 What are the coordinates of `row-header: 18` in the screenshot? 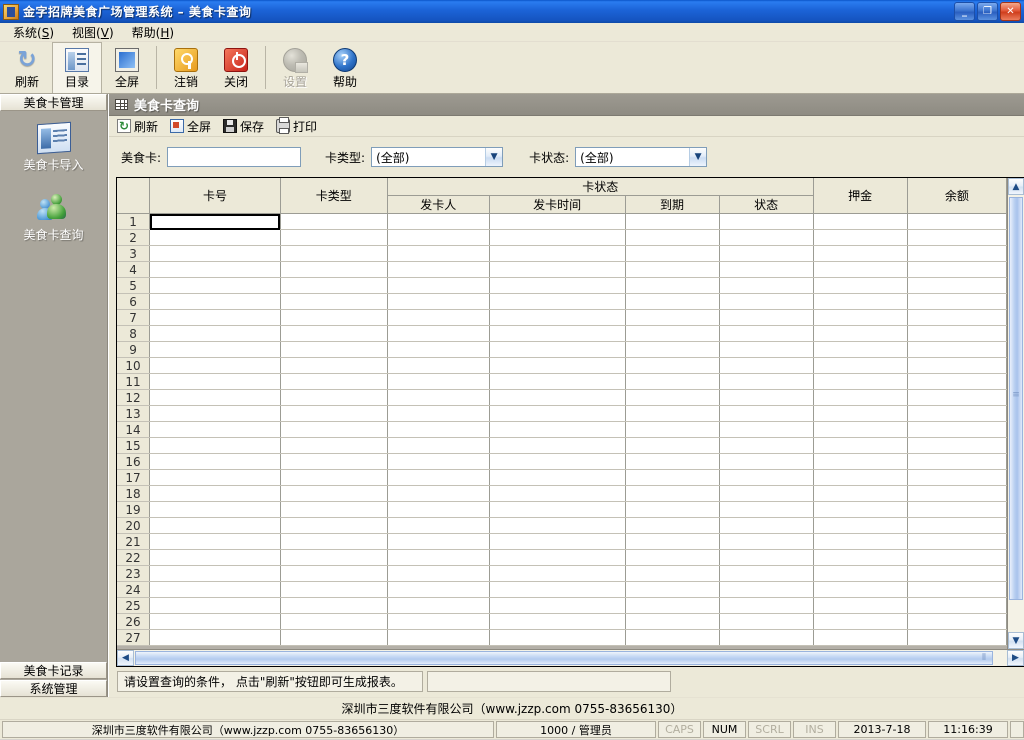 It's located at (134, 493).